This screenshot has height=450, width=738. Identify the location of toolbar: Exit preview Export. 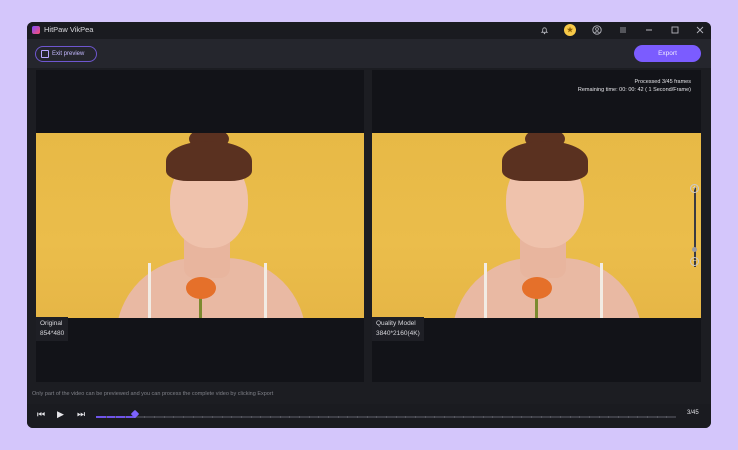
(369, 53).